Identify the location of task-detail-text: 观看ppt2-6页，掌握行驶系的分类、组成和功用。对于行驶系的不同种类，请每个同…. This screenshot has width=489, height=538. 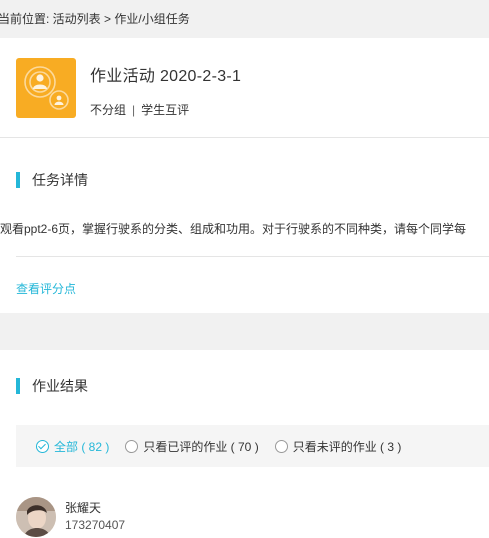
(233, 229).